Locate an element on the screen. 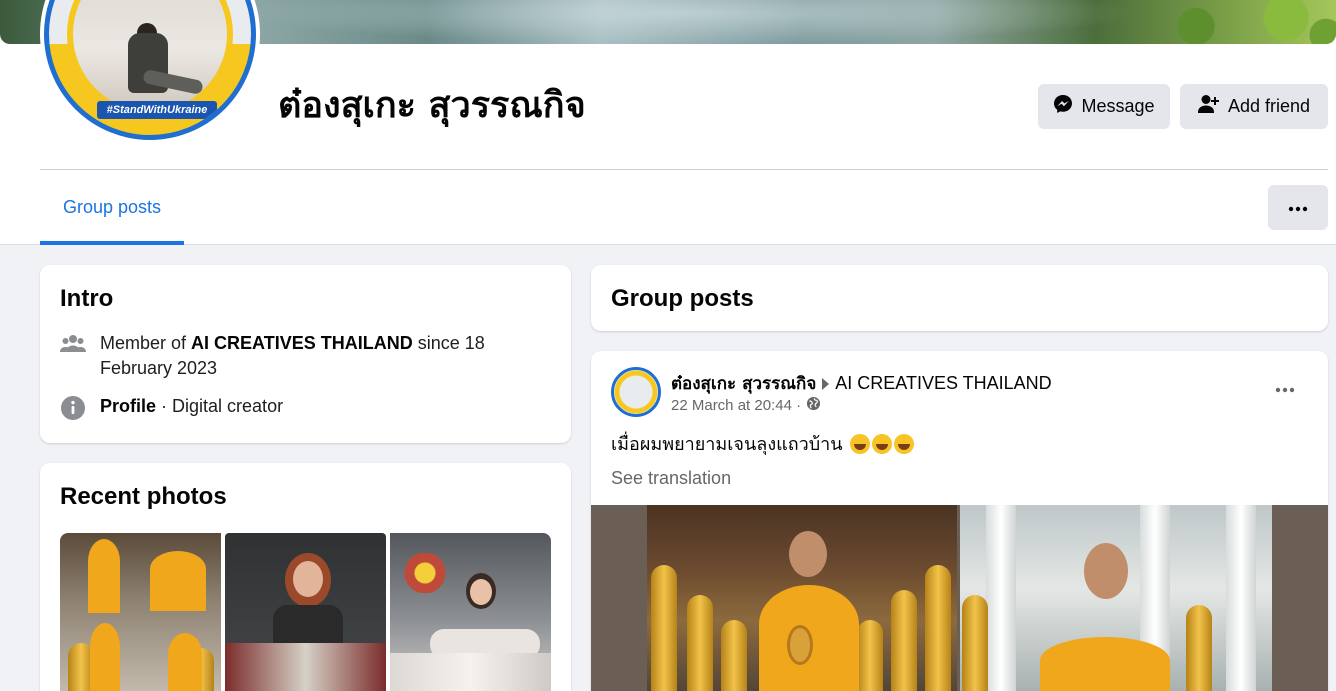  avatar-frame: #StandWithUkraine is located at coordinates (150, 70).